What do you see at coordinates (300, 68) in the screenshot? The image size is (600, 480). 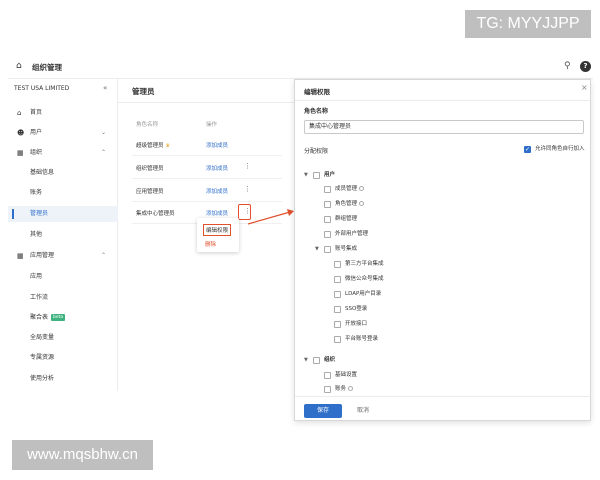 I see `top-bar: ⌂ 组织管理 ⚲ ?` at bounding box center [300, 68].